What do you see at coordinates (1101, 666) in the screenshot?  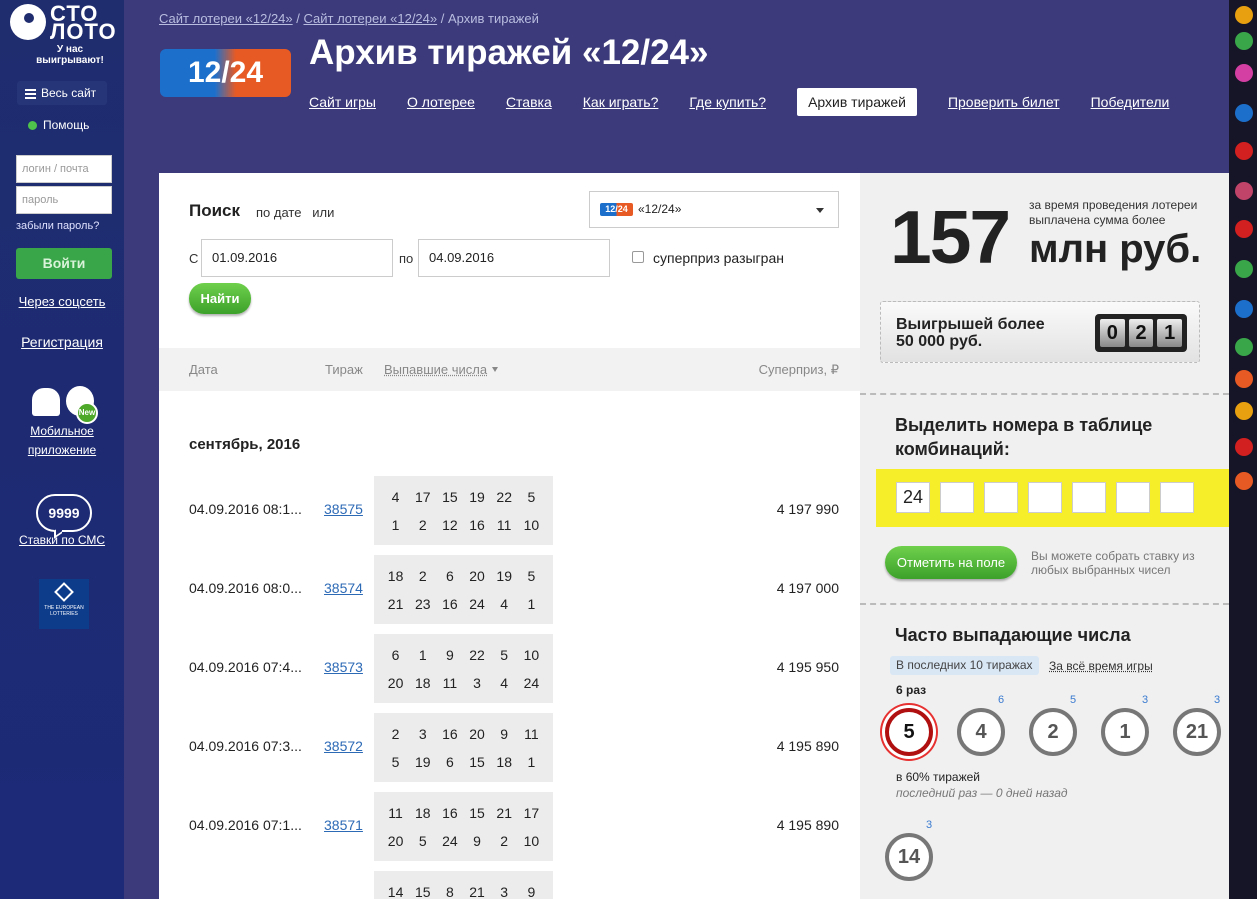 I see `tab-all-time: За всё время игры` at bounding box center [1101, 666].